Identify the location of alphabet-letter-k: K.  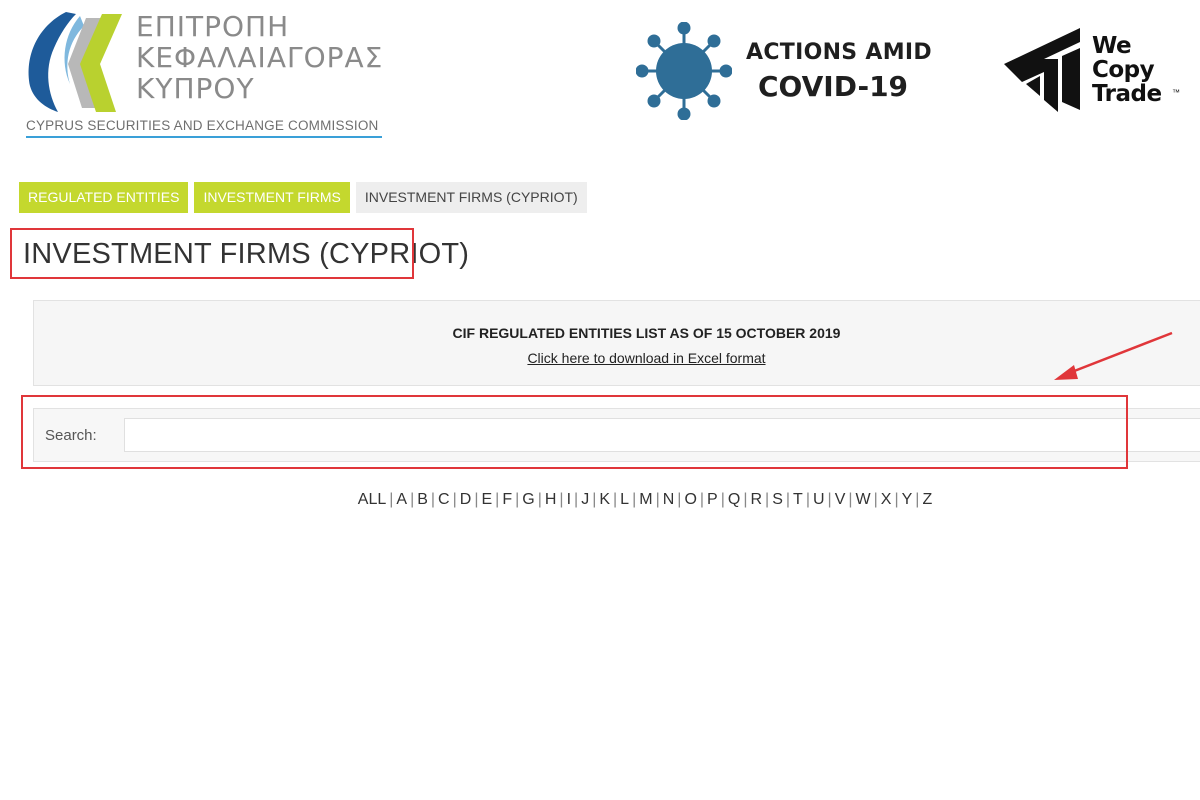
(604, 499).